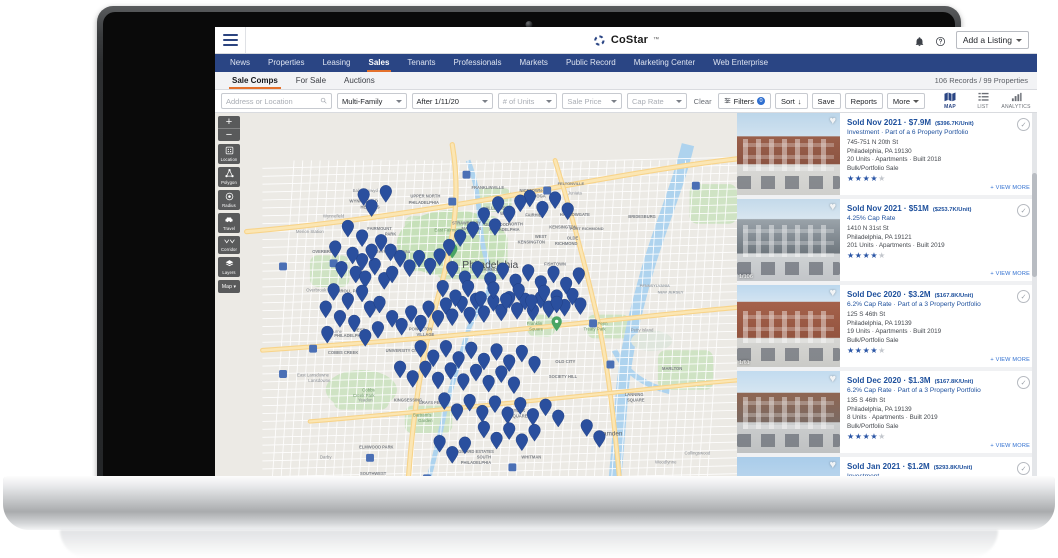 The image size is (1058, 558). What do you see at coordinates (379, 63) in the screenshot?
I see `nav-item-sales: Sales` at bounding box center [379, 63].